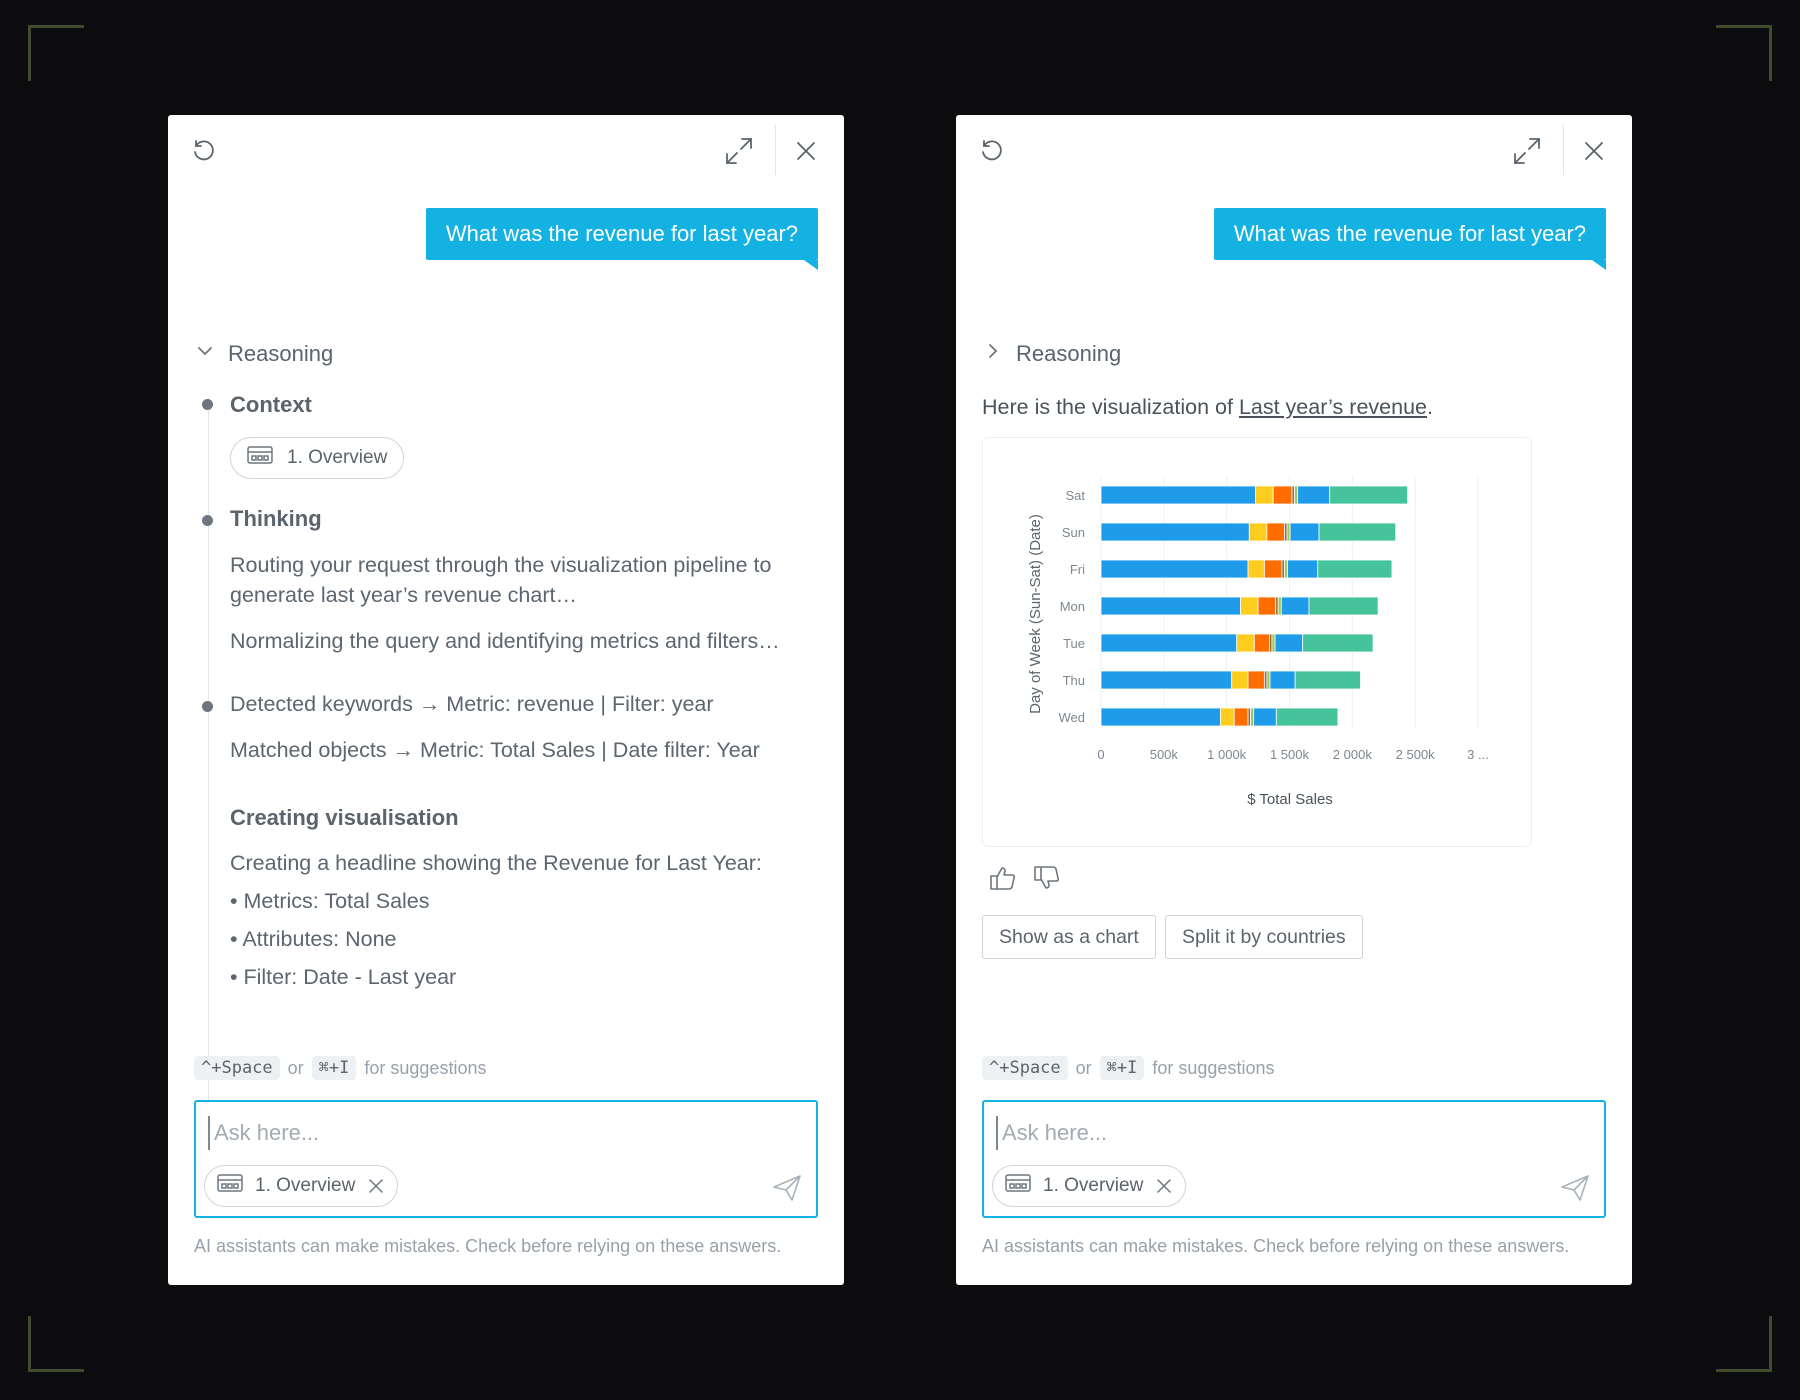 The width and height of the screenshot is (1800, 1400). What do you see at coordinates (1003, 878) in the screenshot?
I see `thumbs-up-icon` at bounding box center [1003, 878].